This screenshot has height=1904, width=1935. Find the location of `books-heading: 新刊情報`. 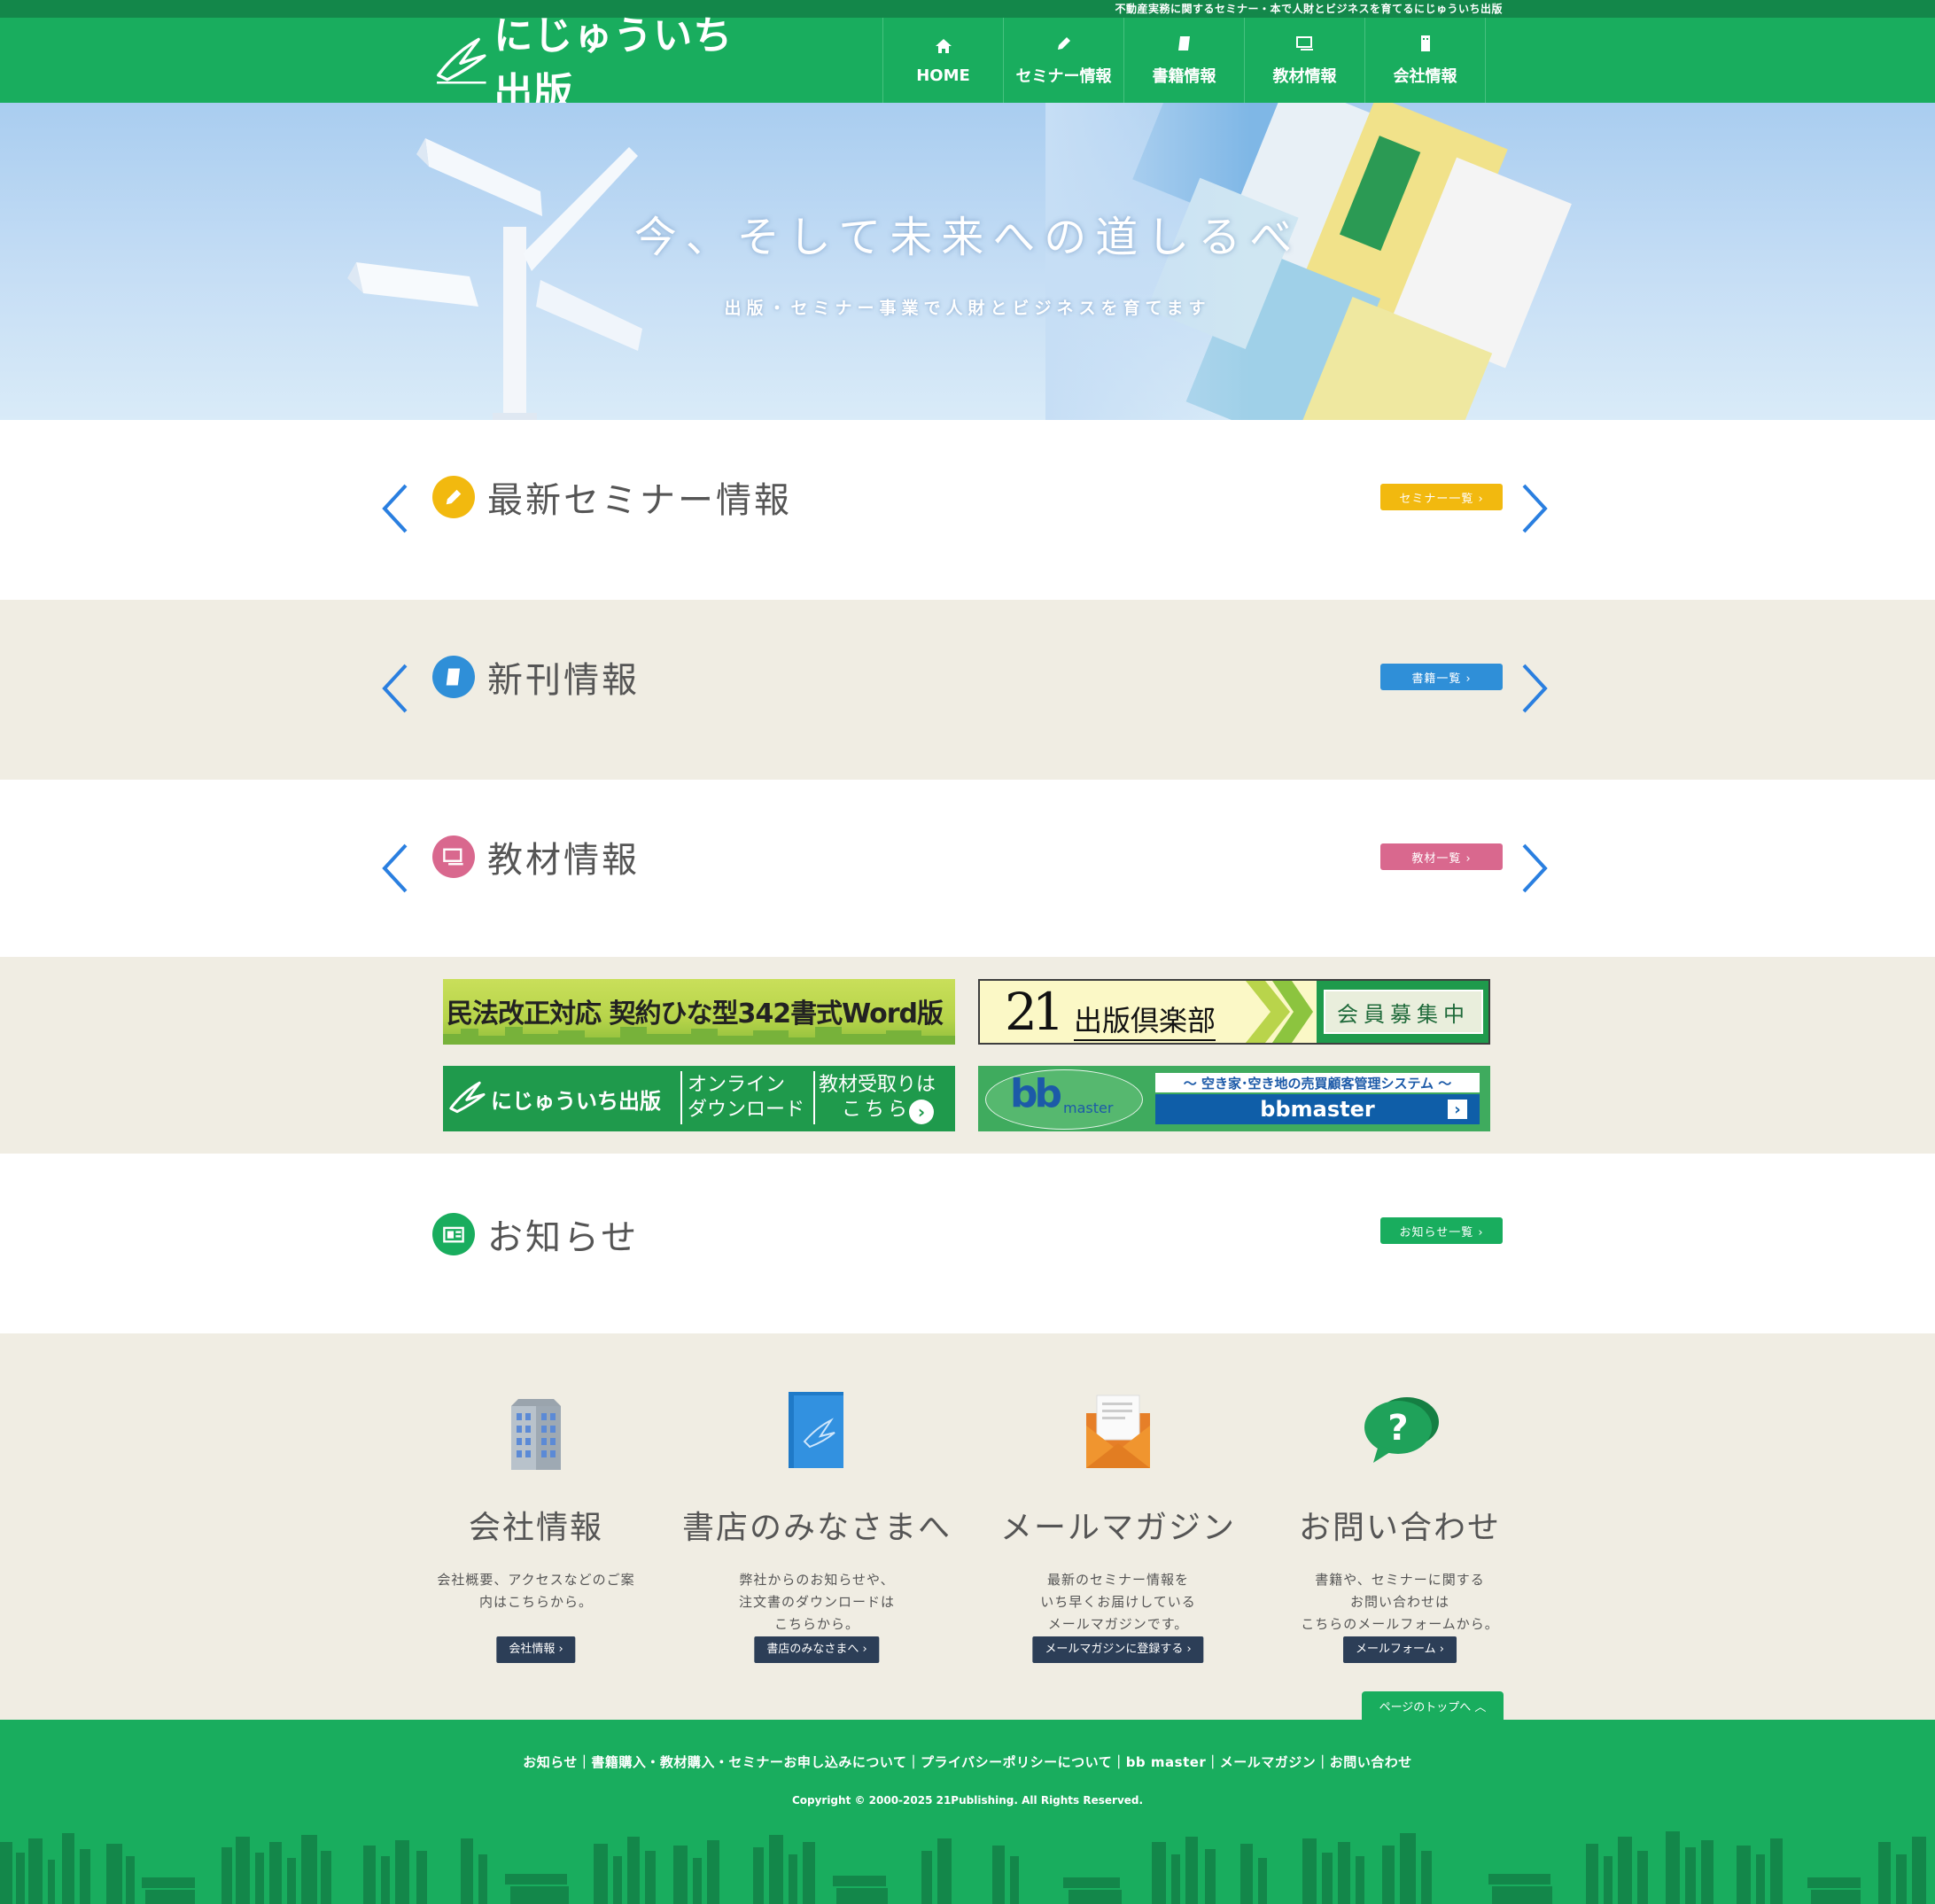

books-heading: 新刊情報 is located at coordinates (536, 677).